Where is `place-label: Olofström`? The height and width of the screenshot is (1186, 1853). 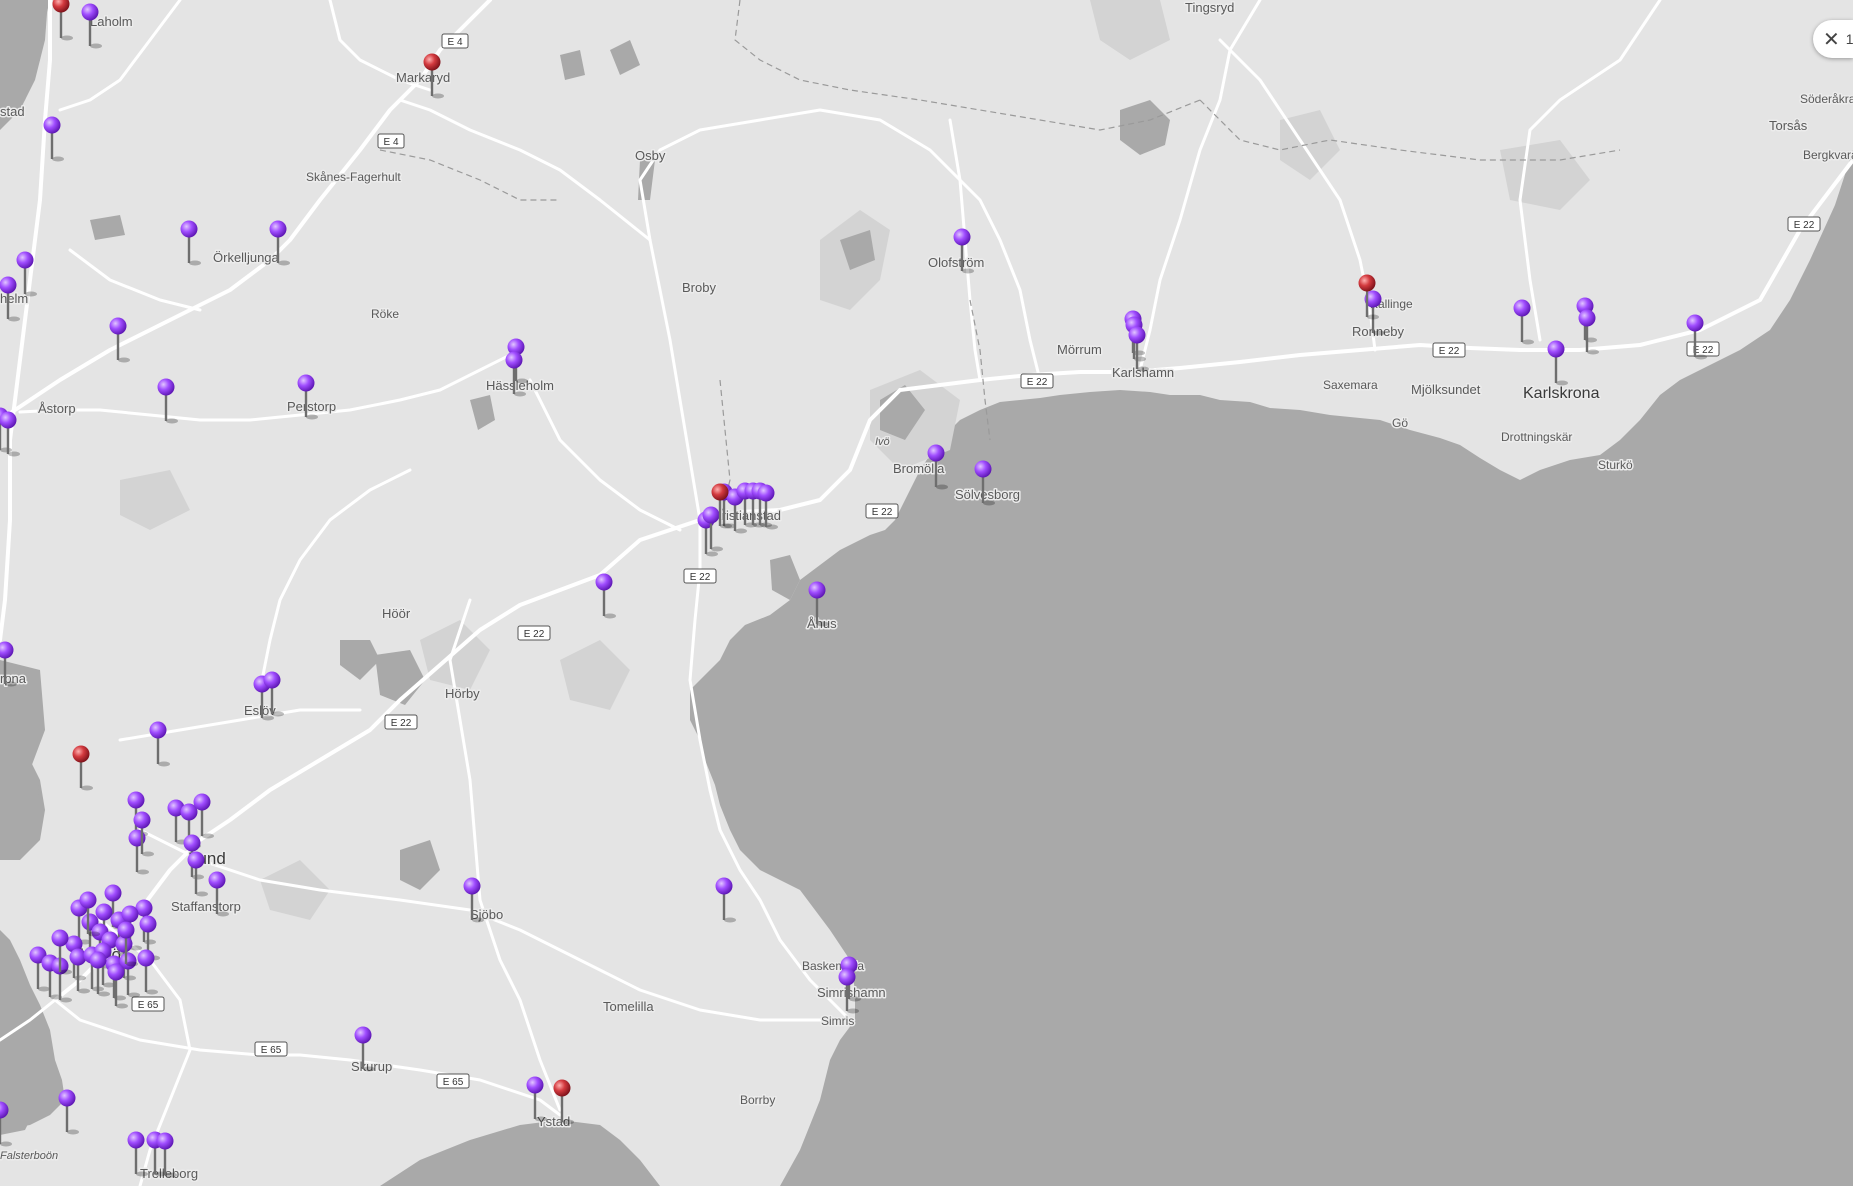 place-label: Olofström is located at coordinates (956, 262).